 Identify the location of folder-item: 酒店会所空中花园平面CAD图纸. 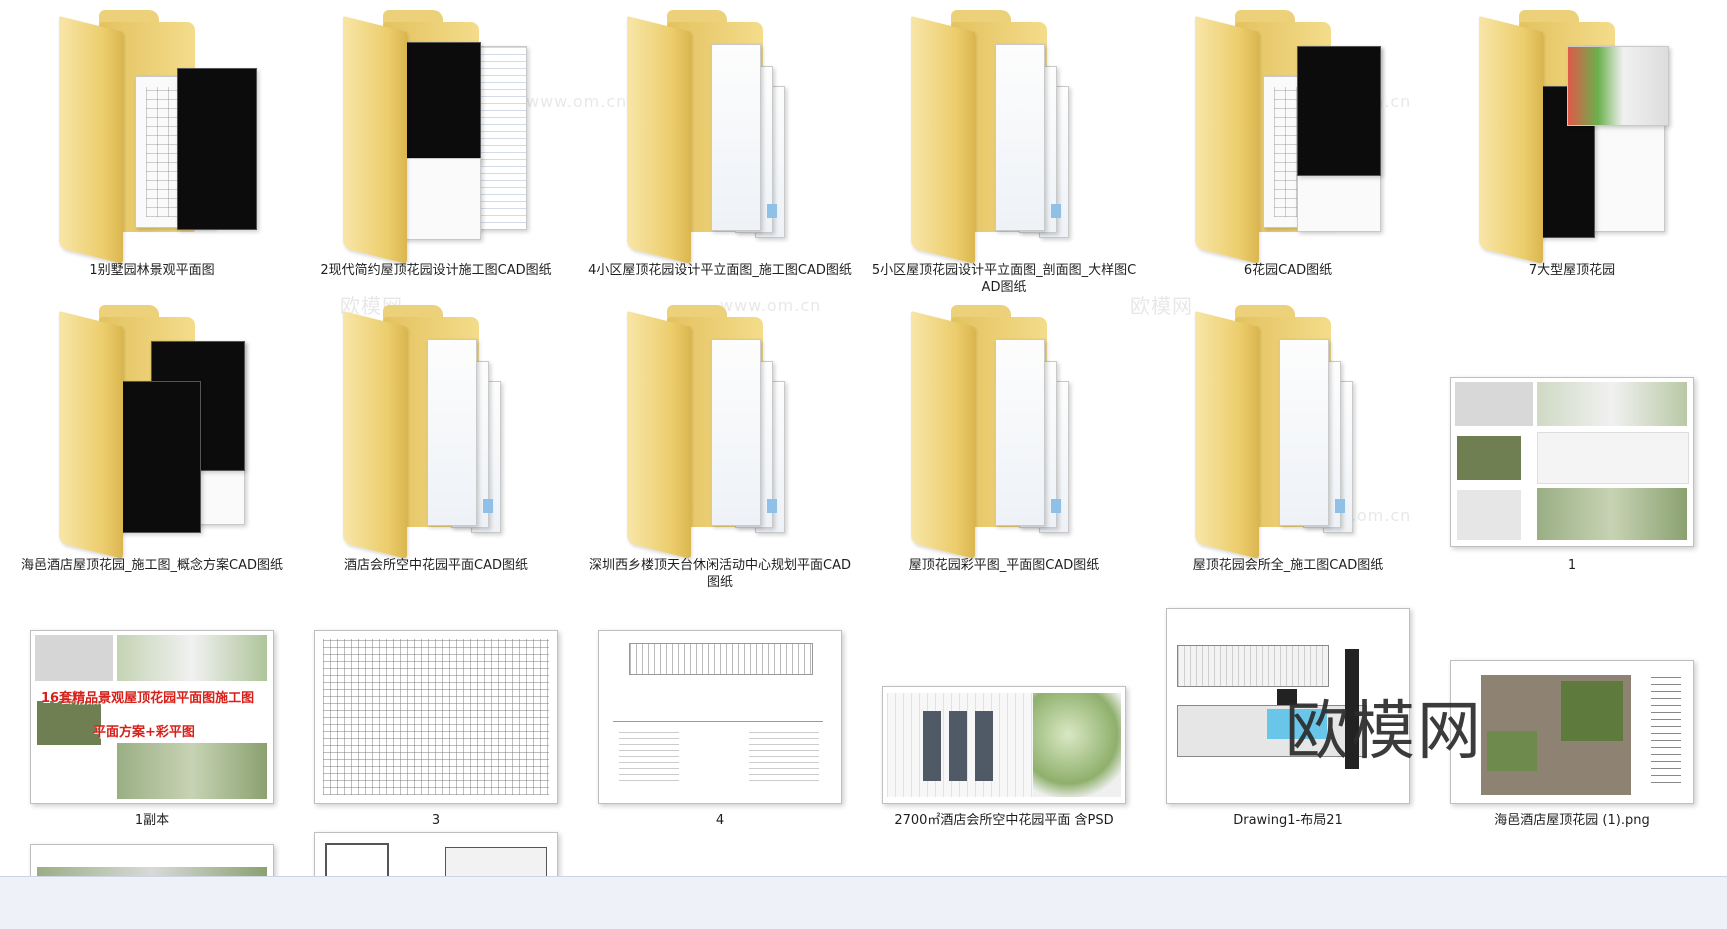
(436, 437).